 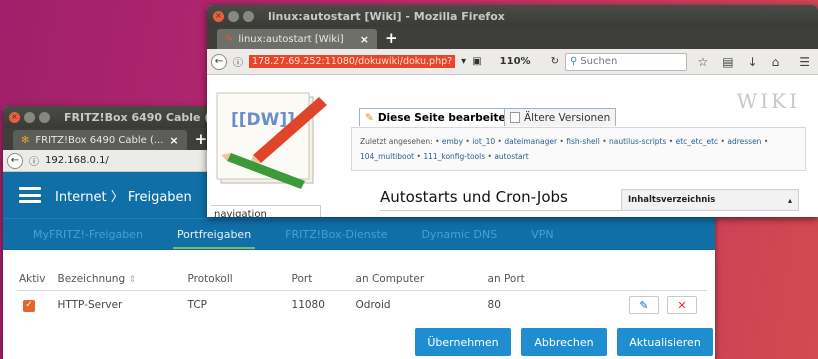 What do you see at coordinates (460, 235) in the screenshot?
I see `tab-dynamic-dns: Dynamic DNS` at bounding box center [460, 235].